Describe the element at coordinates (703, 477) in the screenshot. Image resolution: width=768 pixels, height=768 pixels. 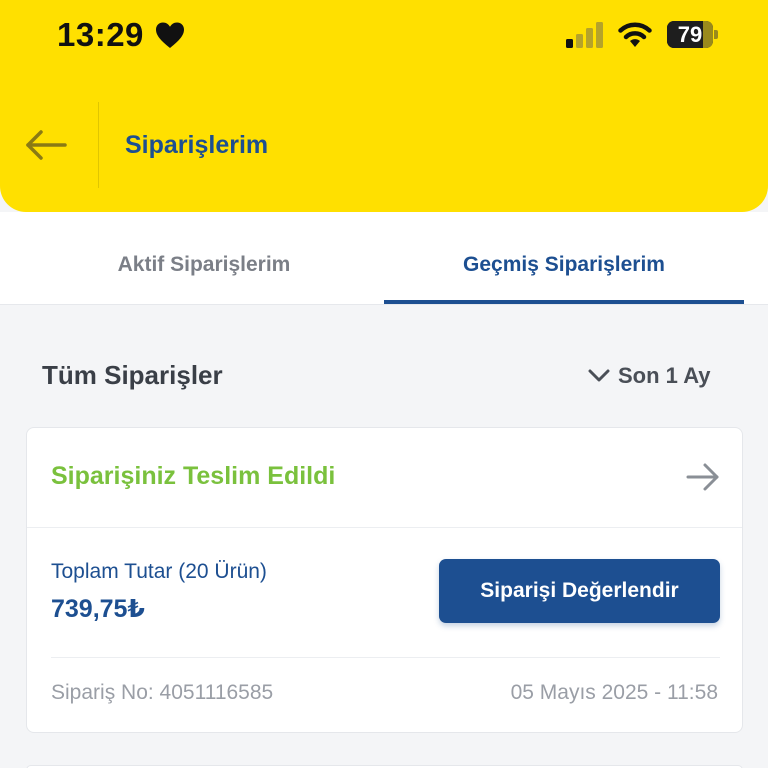
I see `arrow-right-icon` at that location.